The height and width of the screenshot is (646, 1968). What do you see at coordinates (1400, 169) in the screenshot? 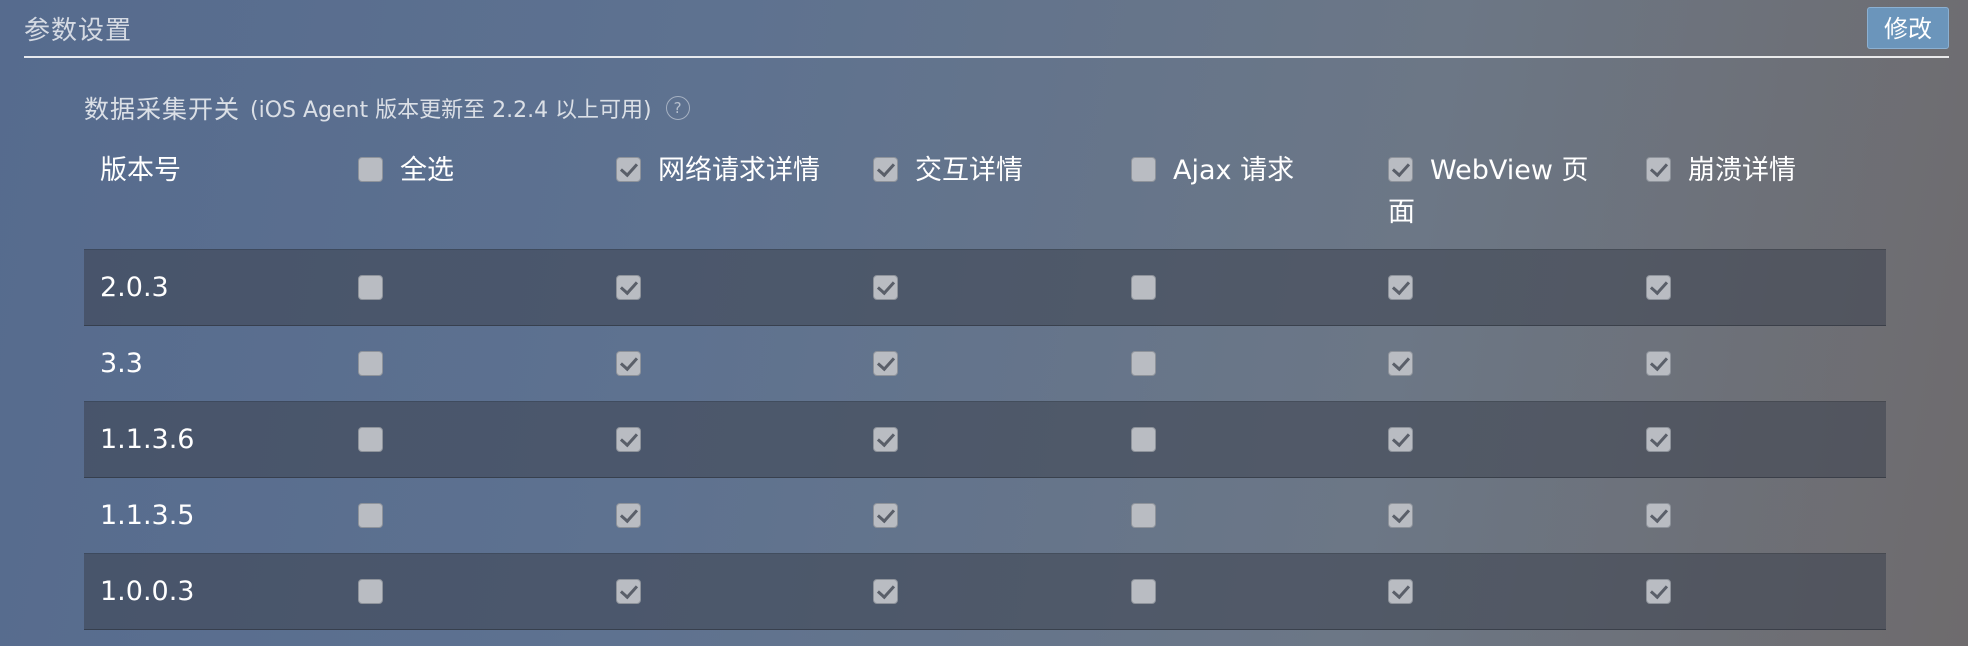
I see `webview-all-checkbox` at bounding box center [1400, 169].